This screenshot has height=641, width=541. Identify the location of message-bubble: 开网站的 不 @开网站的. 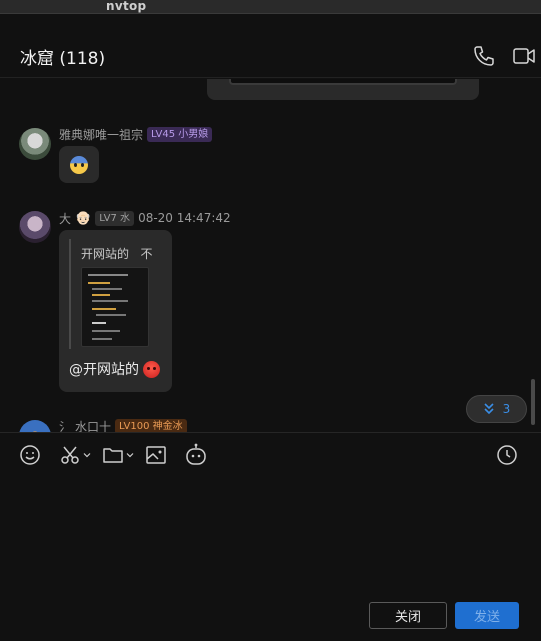
(115, 311).